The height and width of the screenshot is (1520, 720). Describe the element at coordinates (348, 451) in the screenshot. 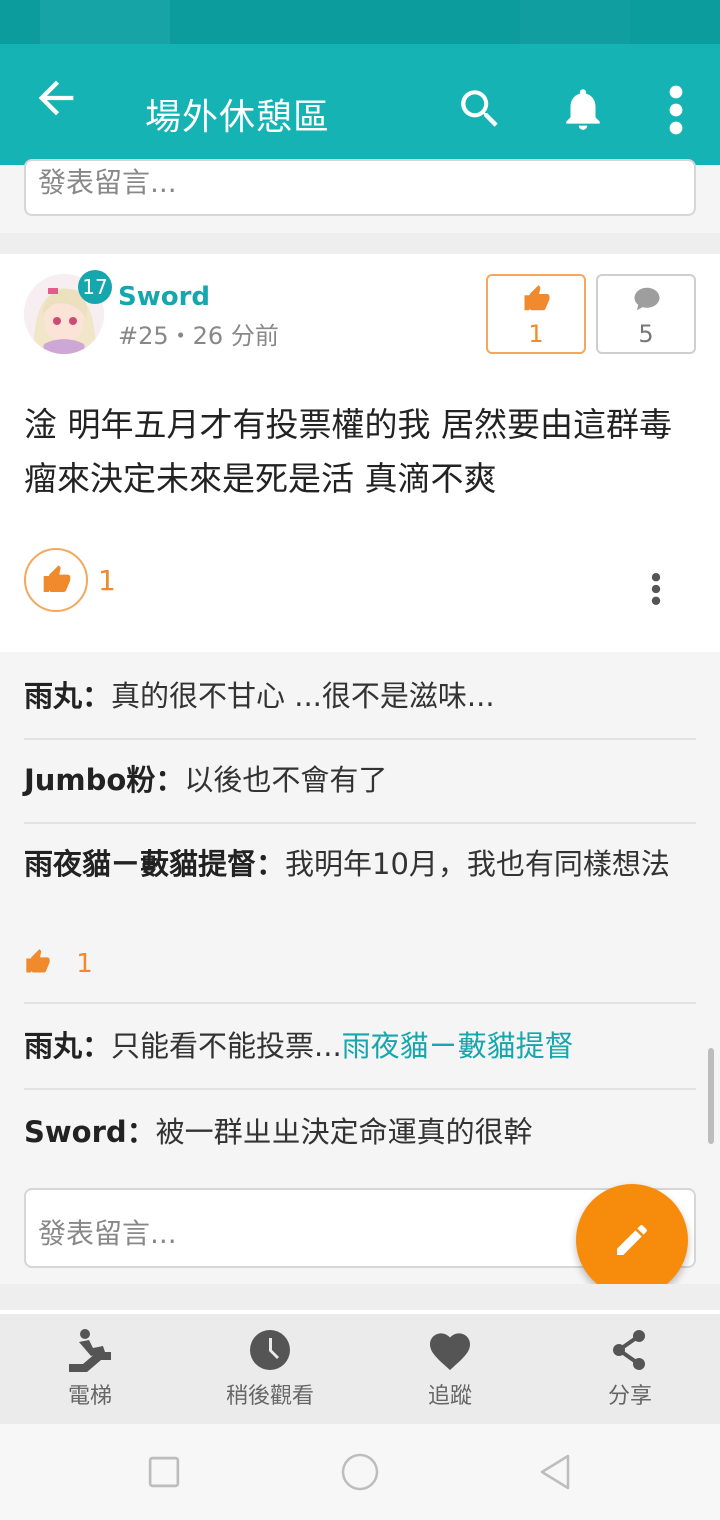

I see `post-content: 淦 明年五月才有投票權的我 居然要由這群毒瘤來決定未來是死是活 真滴不爽` at that location.